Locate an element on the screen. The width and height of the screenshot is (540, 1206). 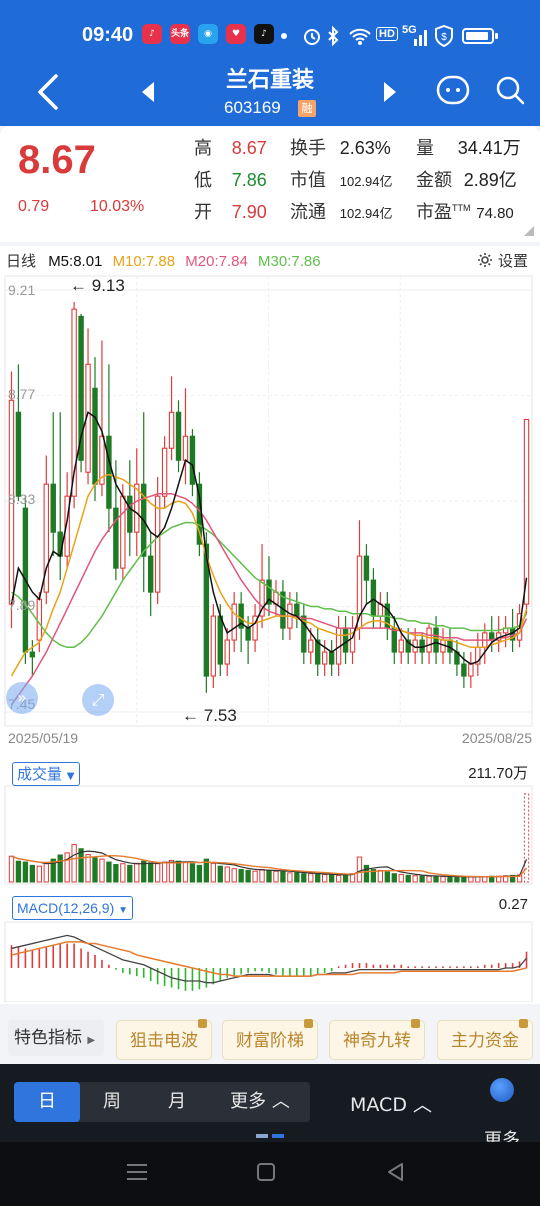
macd-select: MACD ︿ is located at coordinates (391, 1103).